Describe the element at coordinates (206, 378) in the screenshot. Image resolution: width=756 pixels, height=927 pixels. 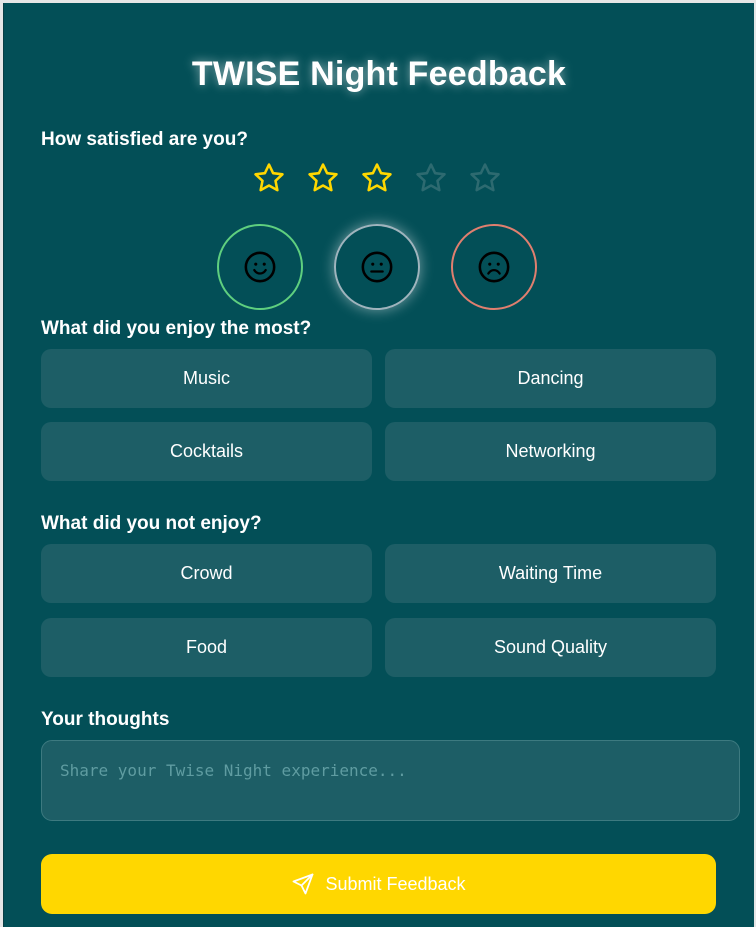
I see `enjoy-option-music: Music` at that location.